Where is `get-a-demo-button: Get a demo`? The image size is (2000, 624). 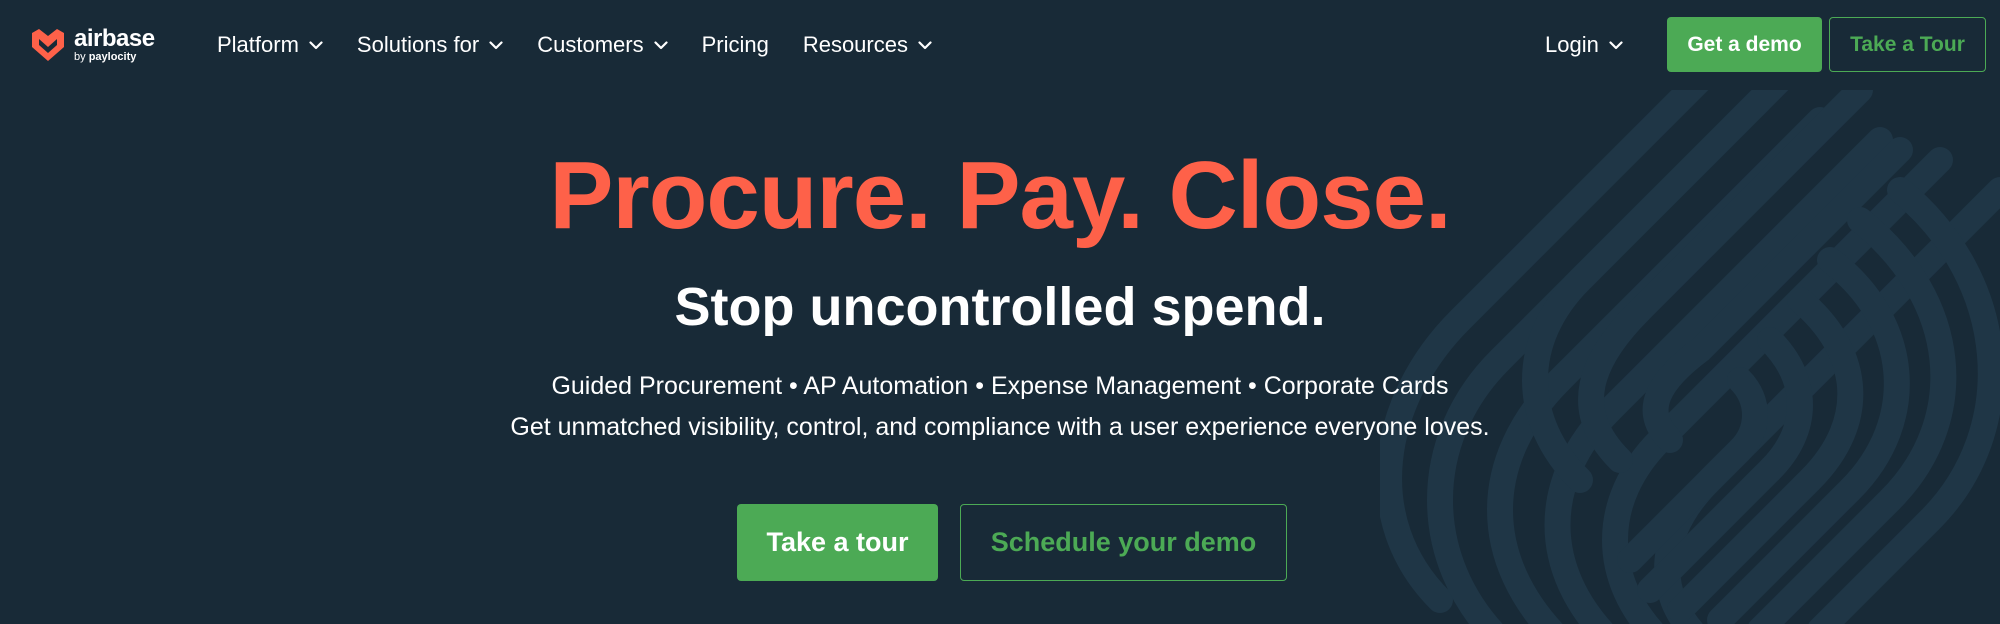 get-a-demo-button: Get a demo is located at coordinates (1744, 44).